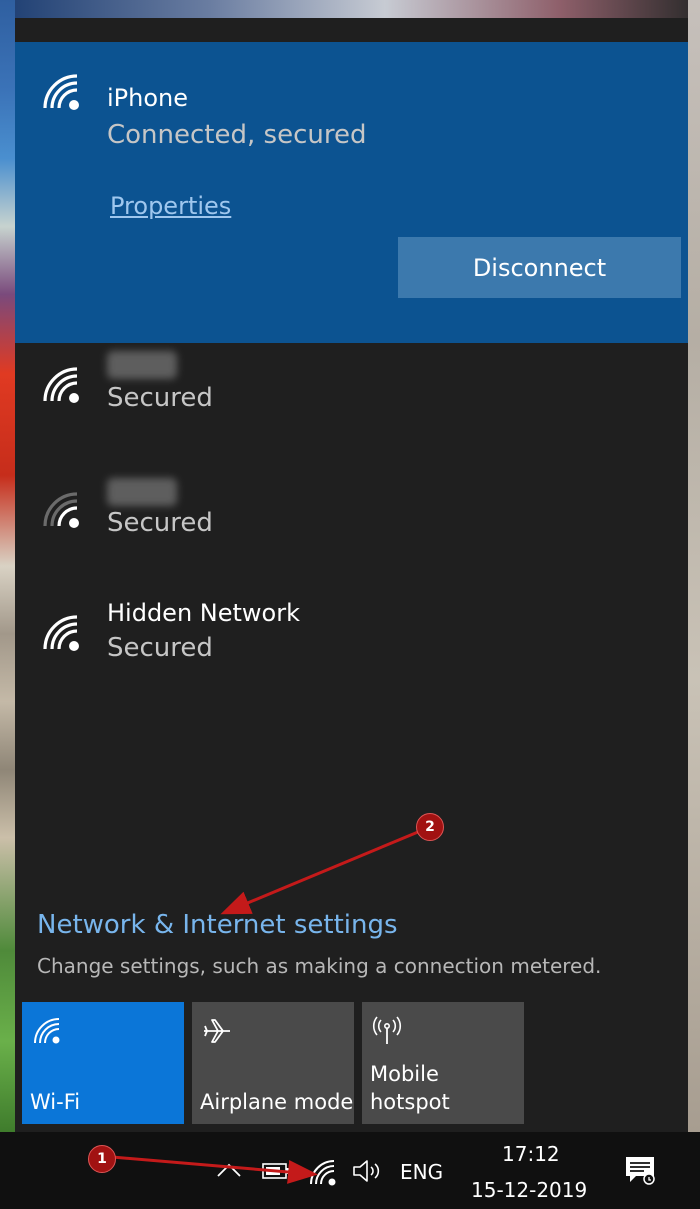 The width and height of the screenshot is (700, 1209). What do you see at coordinates (217, 925) in the screenshot?
I see `network-internet-settings-link: Network & Internet settings` at bounding box center [217, 925].